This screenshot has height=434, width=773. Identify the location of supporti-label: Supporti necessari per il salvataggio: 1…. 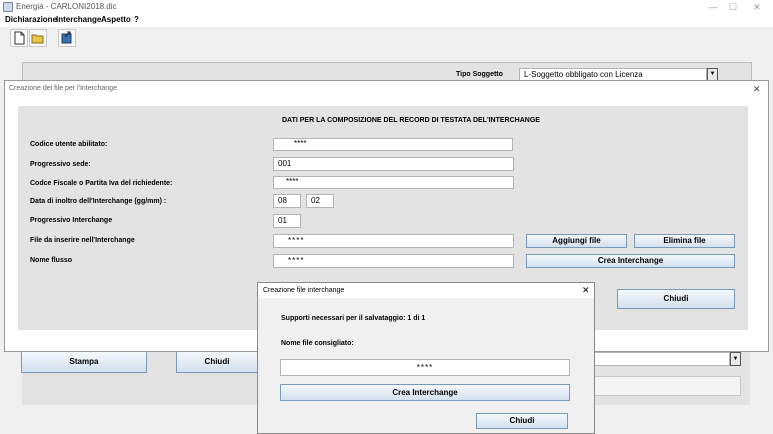
(353, 318).